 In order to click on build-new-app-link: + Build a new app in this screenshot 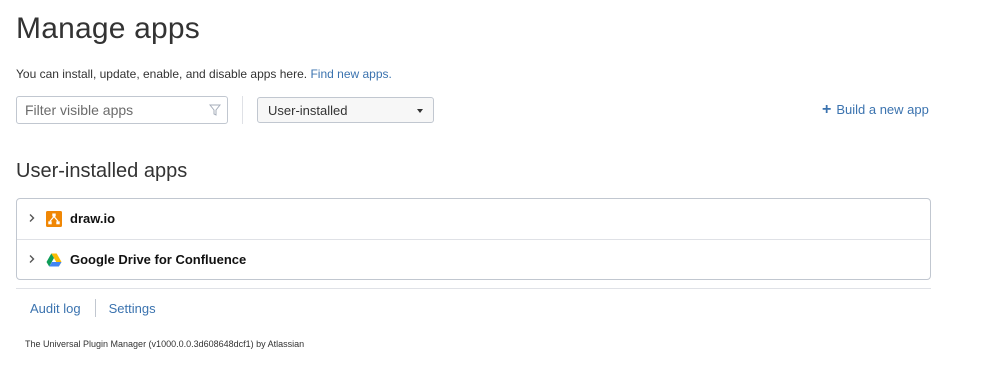, I will do `click(875, 109)`.